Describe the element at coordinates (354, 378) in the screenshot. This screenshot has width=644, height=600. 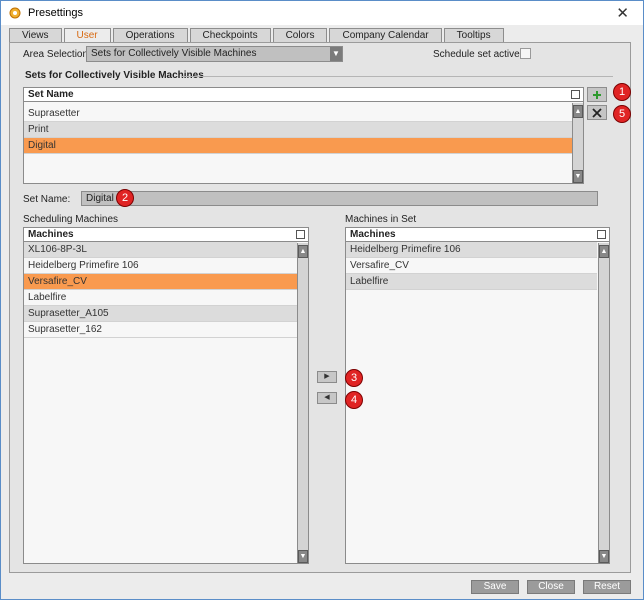
I see `callout-badge: 3` at that location.